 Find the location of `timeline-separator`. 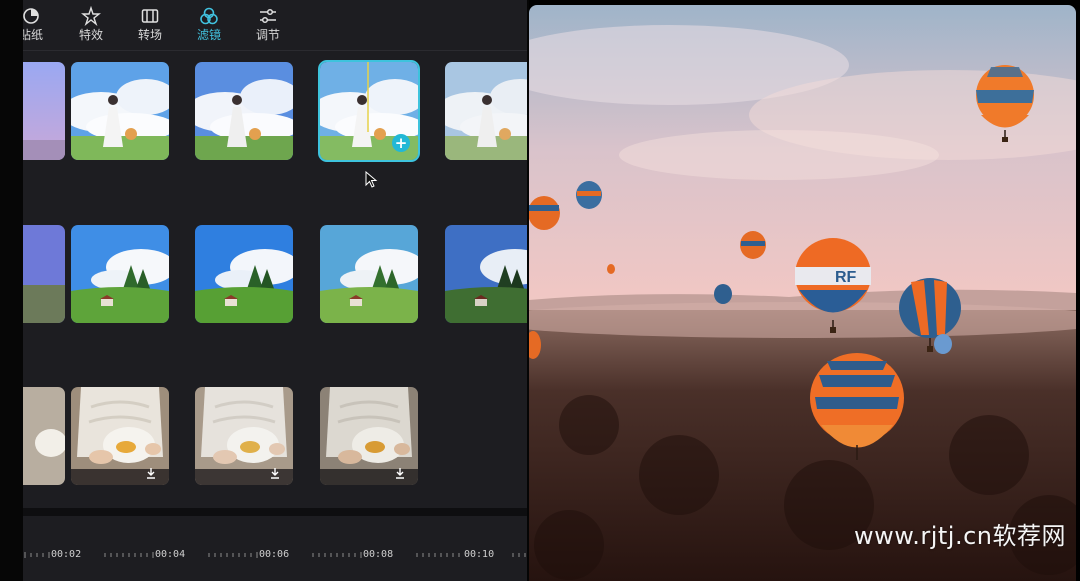

timeline-separator is located at coordinates (275, 512).